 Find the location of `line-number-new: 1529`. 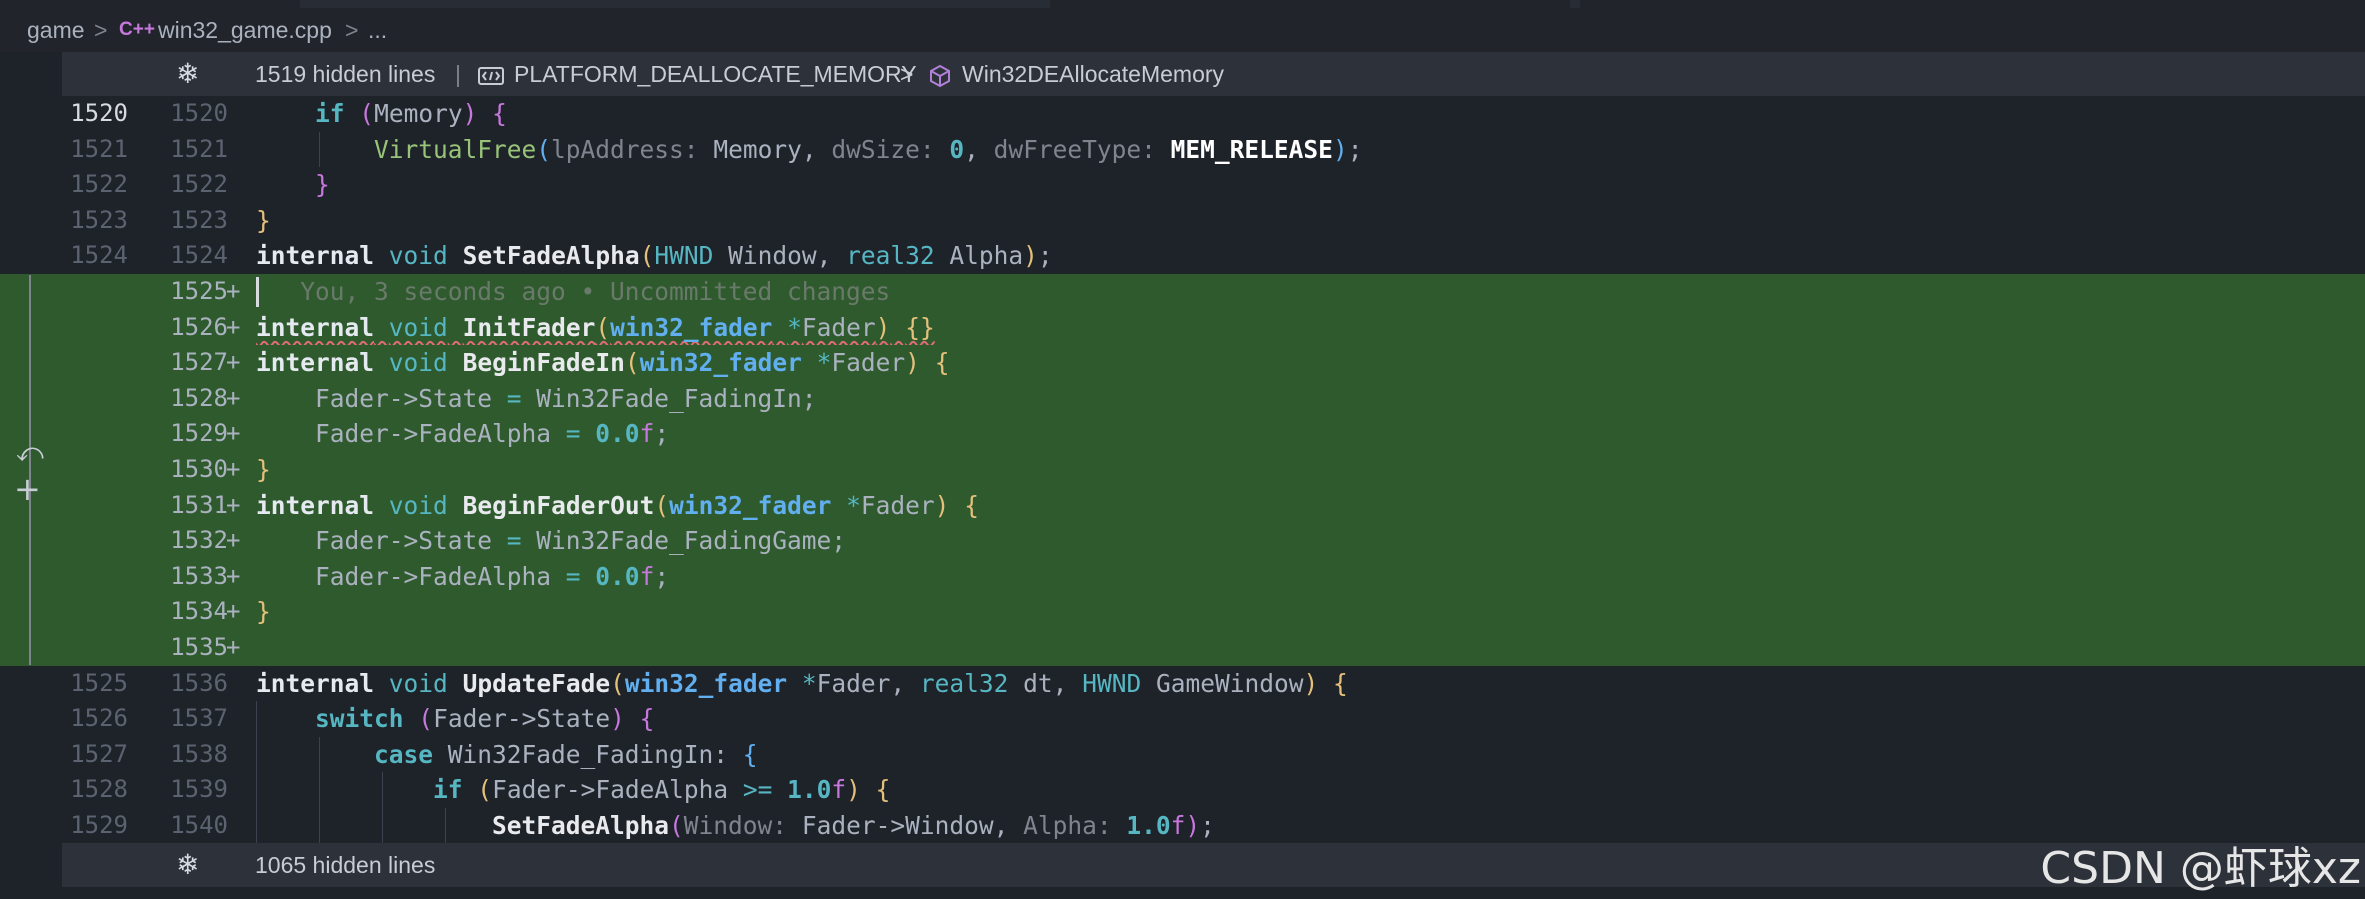

line-number-new: 1529 is located at coordinates (199, 433).